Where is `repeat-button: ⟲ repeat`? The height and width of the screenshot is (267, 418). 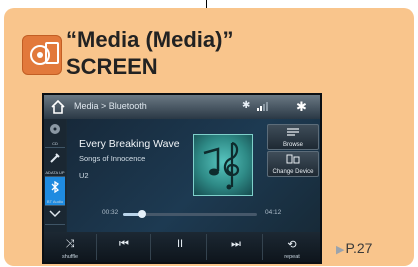
repeat-button: ⟲ repeat is located at coordinates (292, 247).